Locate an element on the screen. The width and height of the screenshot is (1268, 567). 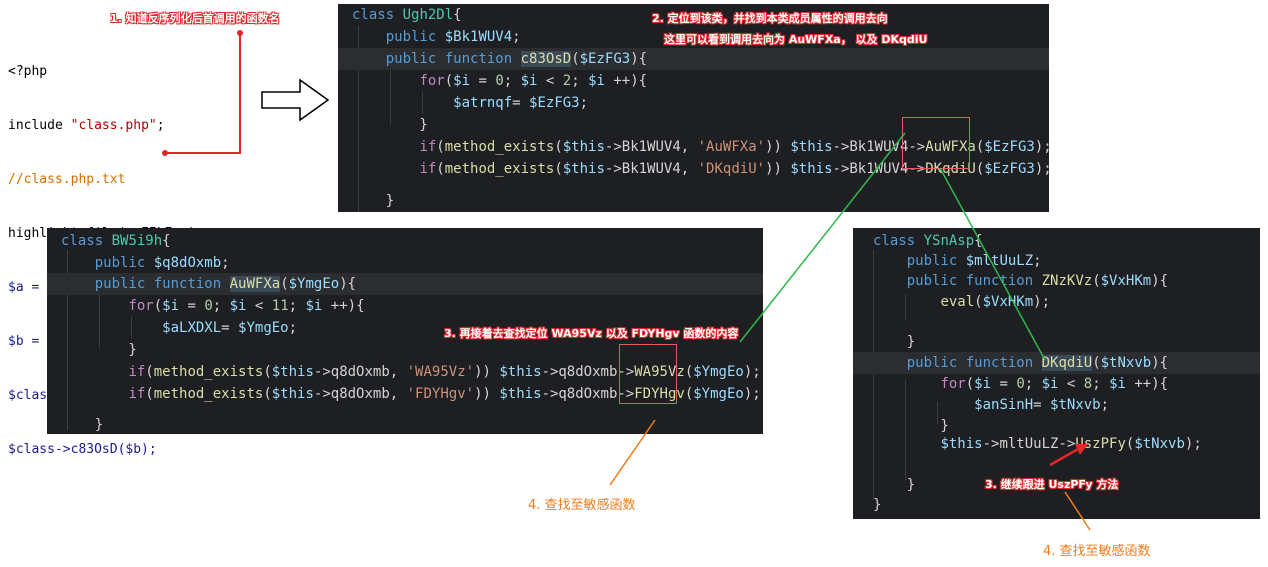
annotation-step4-left: 4. 查找至敏感函数 is located at coordinates (582, 505).